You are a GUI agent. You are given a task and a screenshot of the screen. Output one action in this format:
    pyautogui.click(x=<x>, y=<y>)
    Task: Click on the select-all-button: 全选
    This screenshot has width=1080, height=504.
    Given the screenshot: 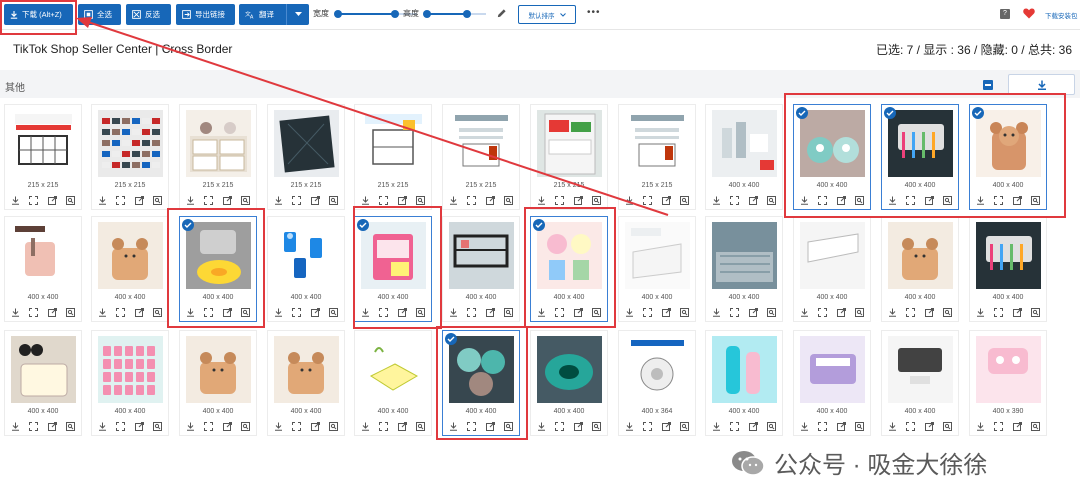 What is the action you would take?
    pyautogui.click(x=99, y=14)
    